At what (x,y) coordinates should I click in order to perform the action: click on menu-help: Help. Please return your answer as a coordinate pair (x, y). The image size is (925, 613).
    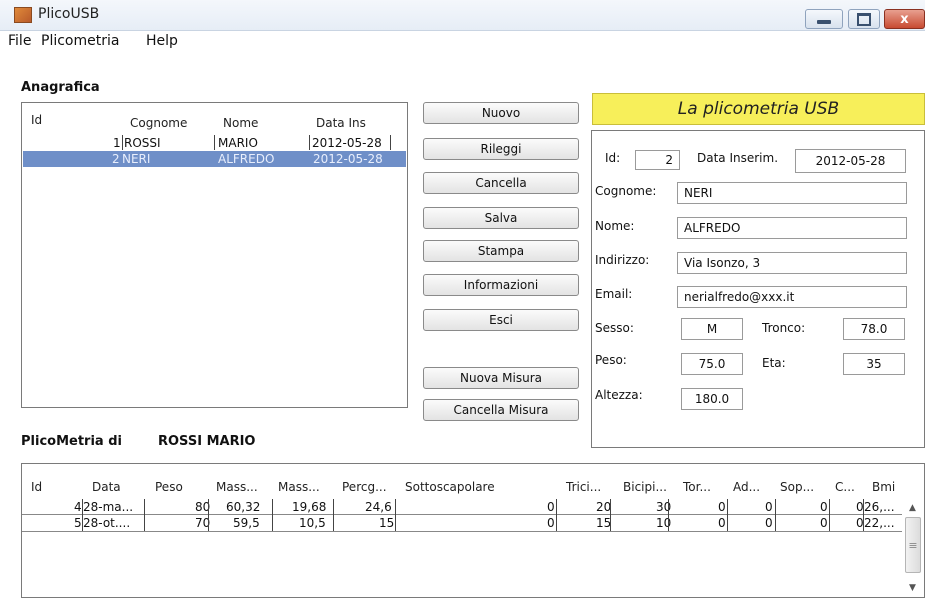
    Looking at the image, I should click on (162, 41).